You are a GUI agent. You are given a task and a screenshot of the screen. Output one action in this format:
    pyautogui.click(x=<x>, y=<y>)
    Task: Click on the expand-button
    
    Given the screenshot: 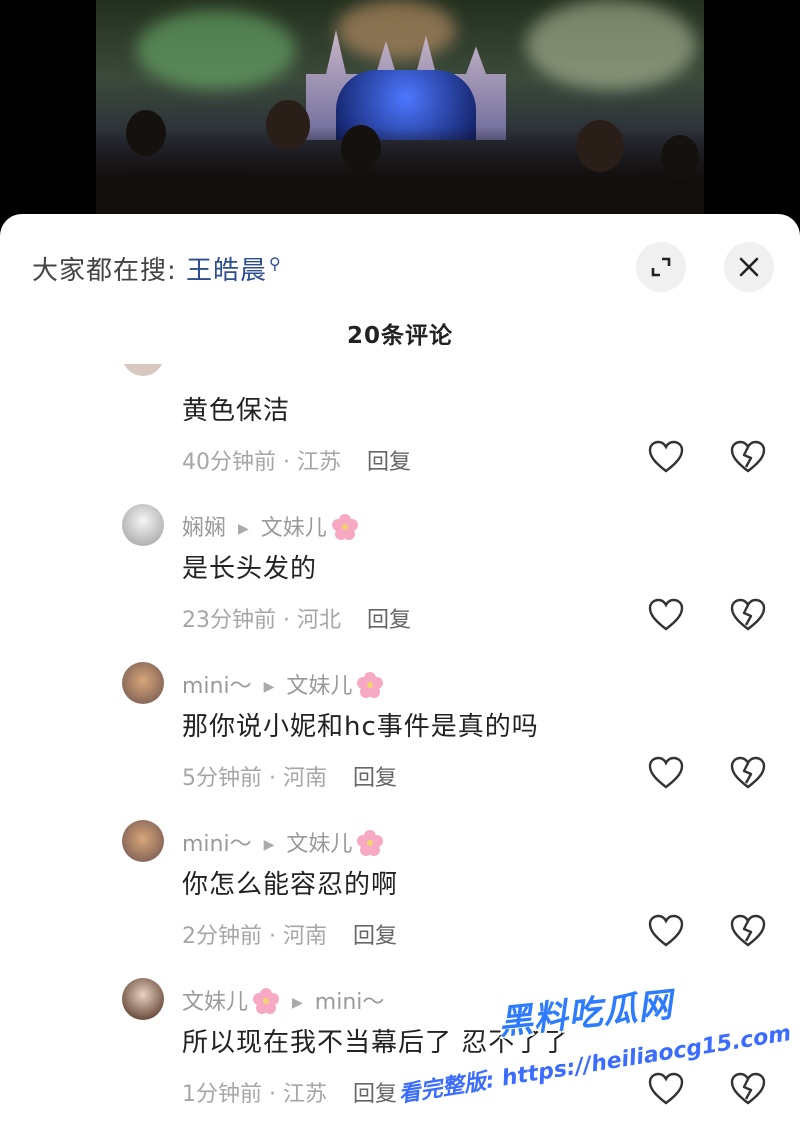 What is the action you would take?
    pyautogui.click(x=661, y=267)
    